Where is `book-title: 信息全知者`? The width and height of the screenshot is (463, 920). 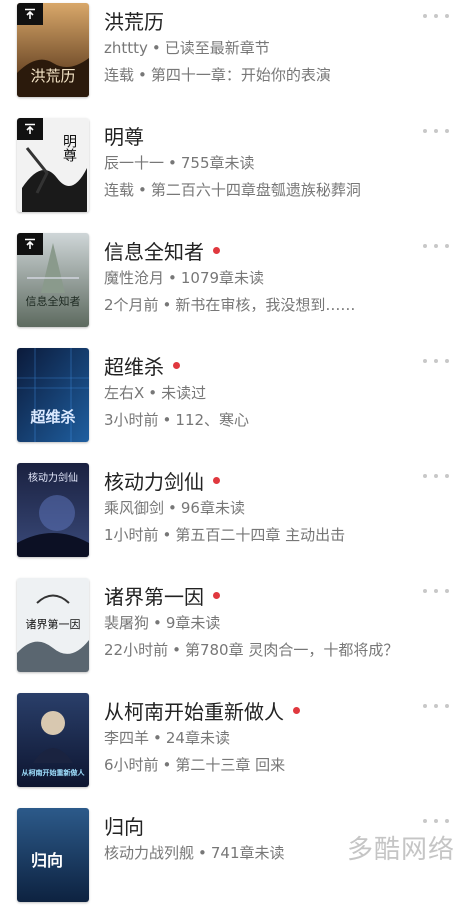
book-title: 信息全知者 is located at coordinates (154, 250).